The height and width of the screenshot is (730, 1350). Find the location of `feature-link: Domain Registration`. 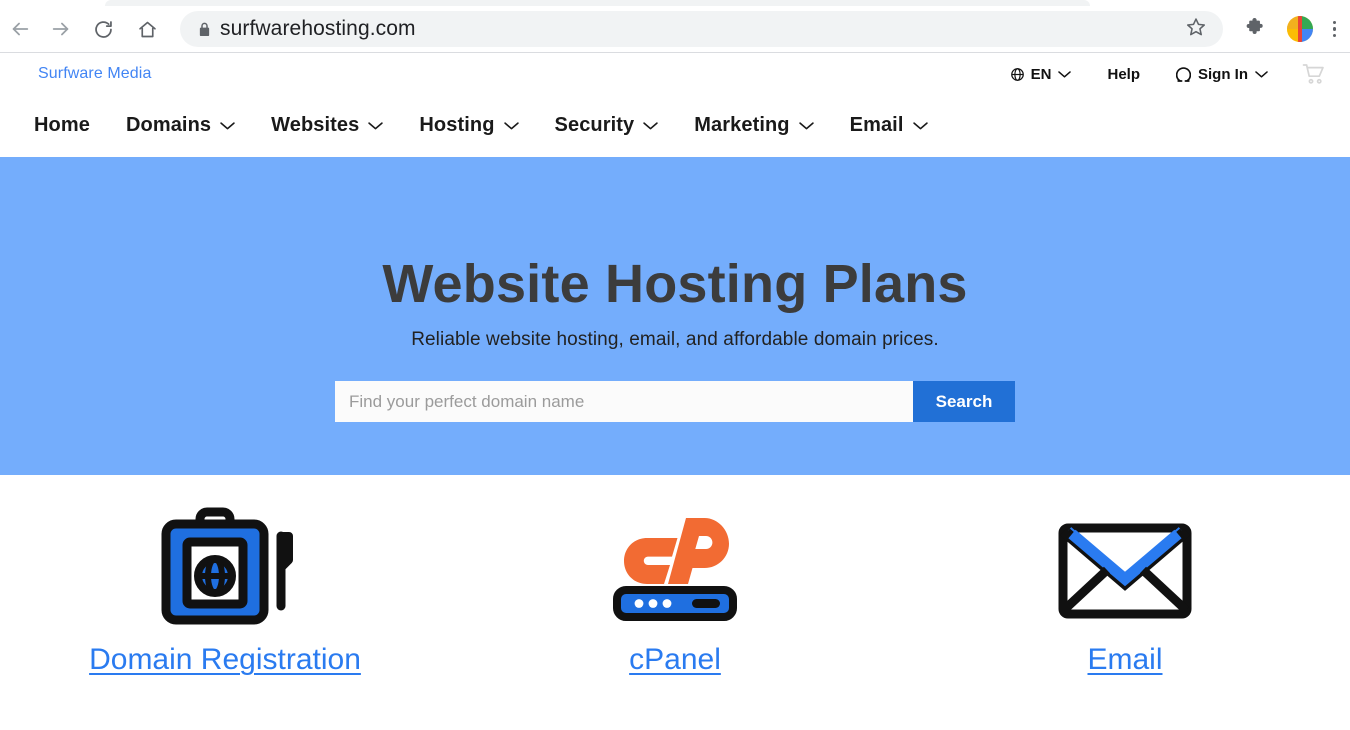

feature-link: Domain Registration is located at coordinates (225, 660).